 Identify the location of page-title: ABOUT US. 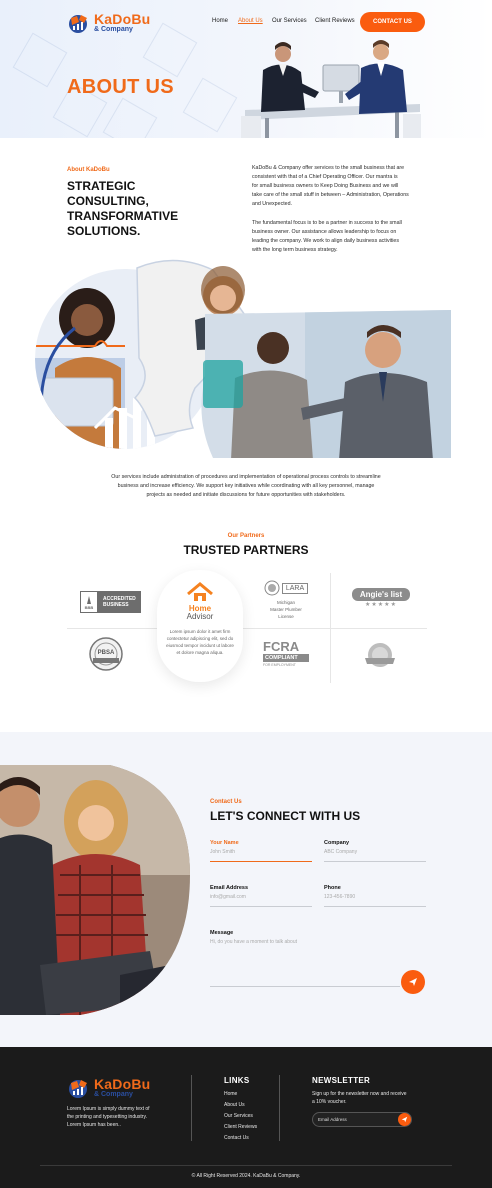
(120, 87).